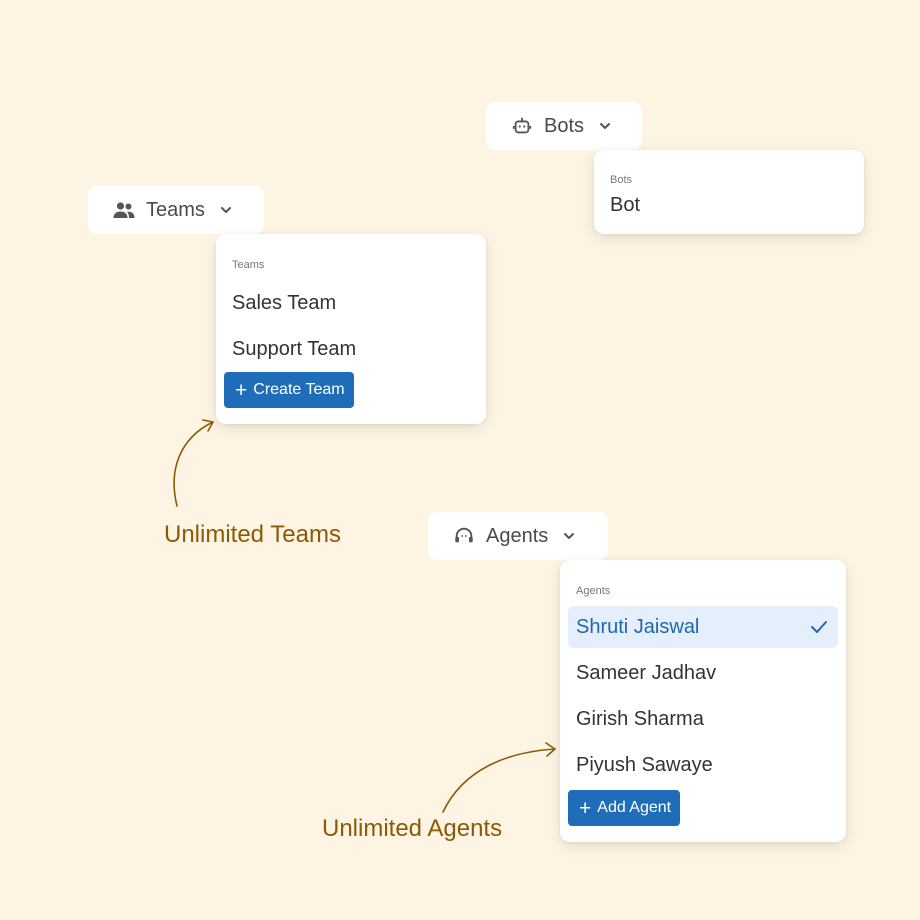 This screenshot has width=920, height=920. I want to click on arrow-to-teams-menu, so click(193, 463).